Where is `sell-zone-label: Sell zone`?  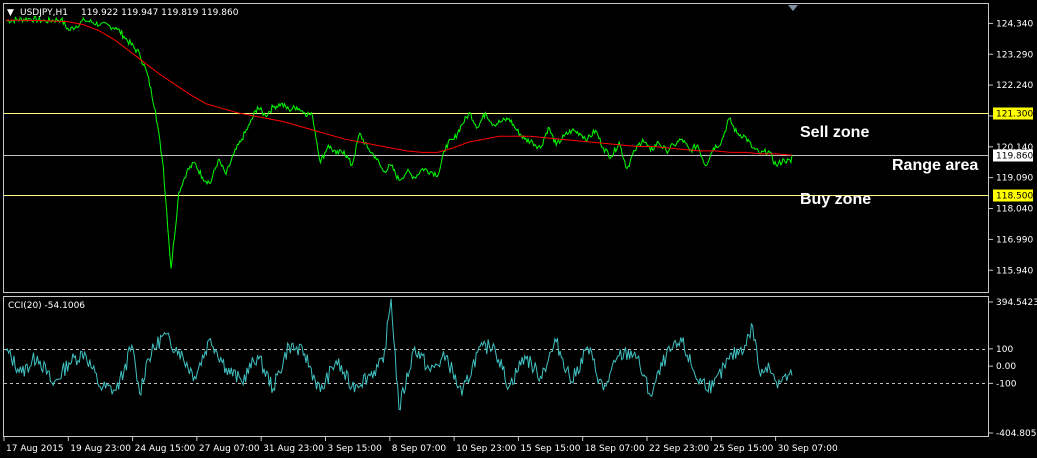 sell-zone-label: Sell zone is located at coordinates (834, 132).